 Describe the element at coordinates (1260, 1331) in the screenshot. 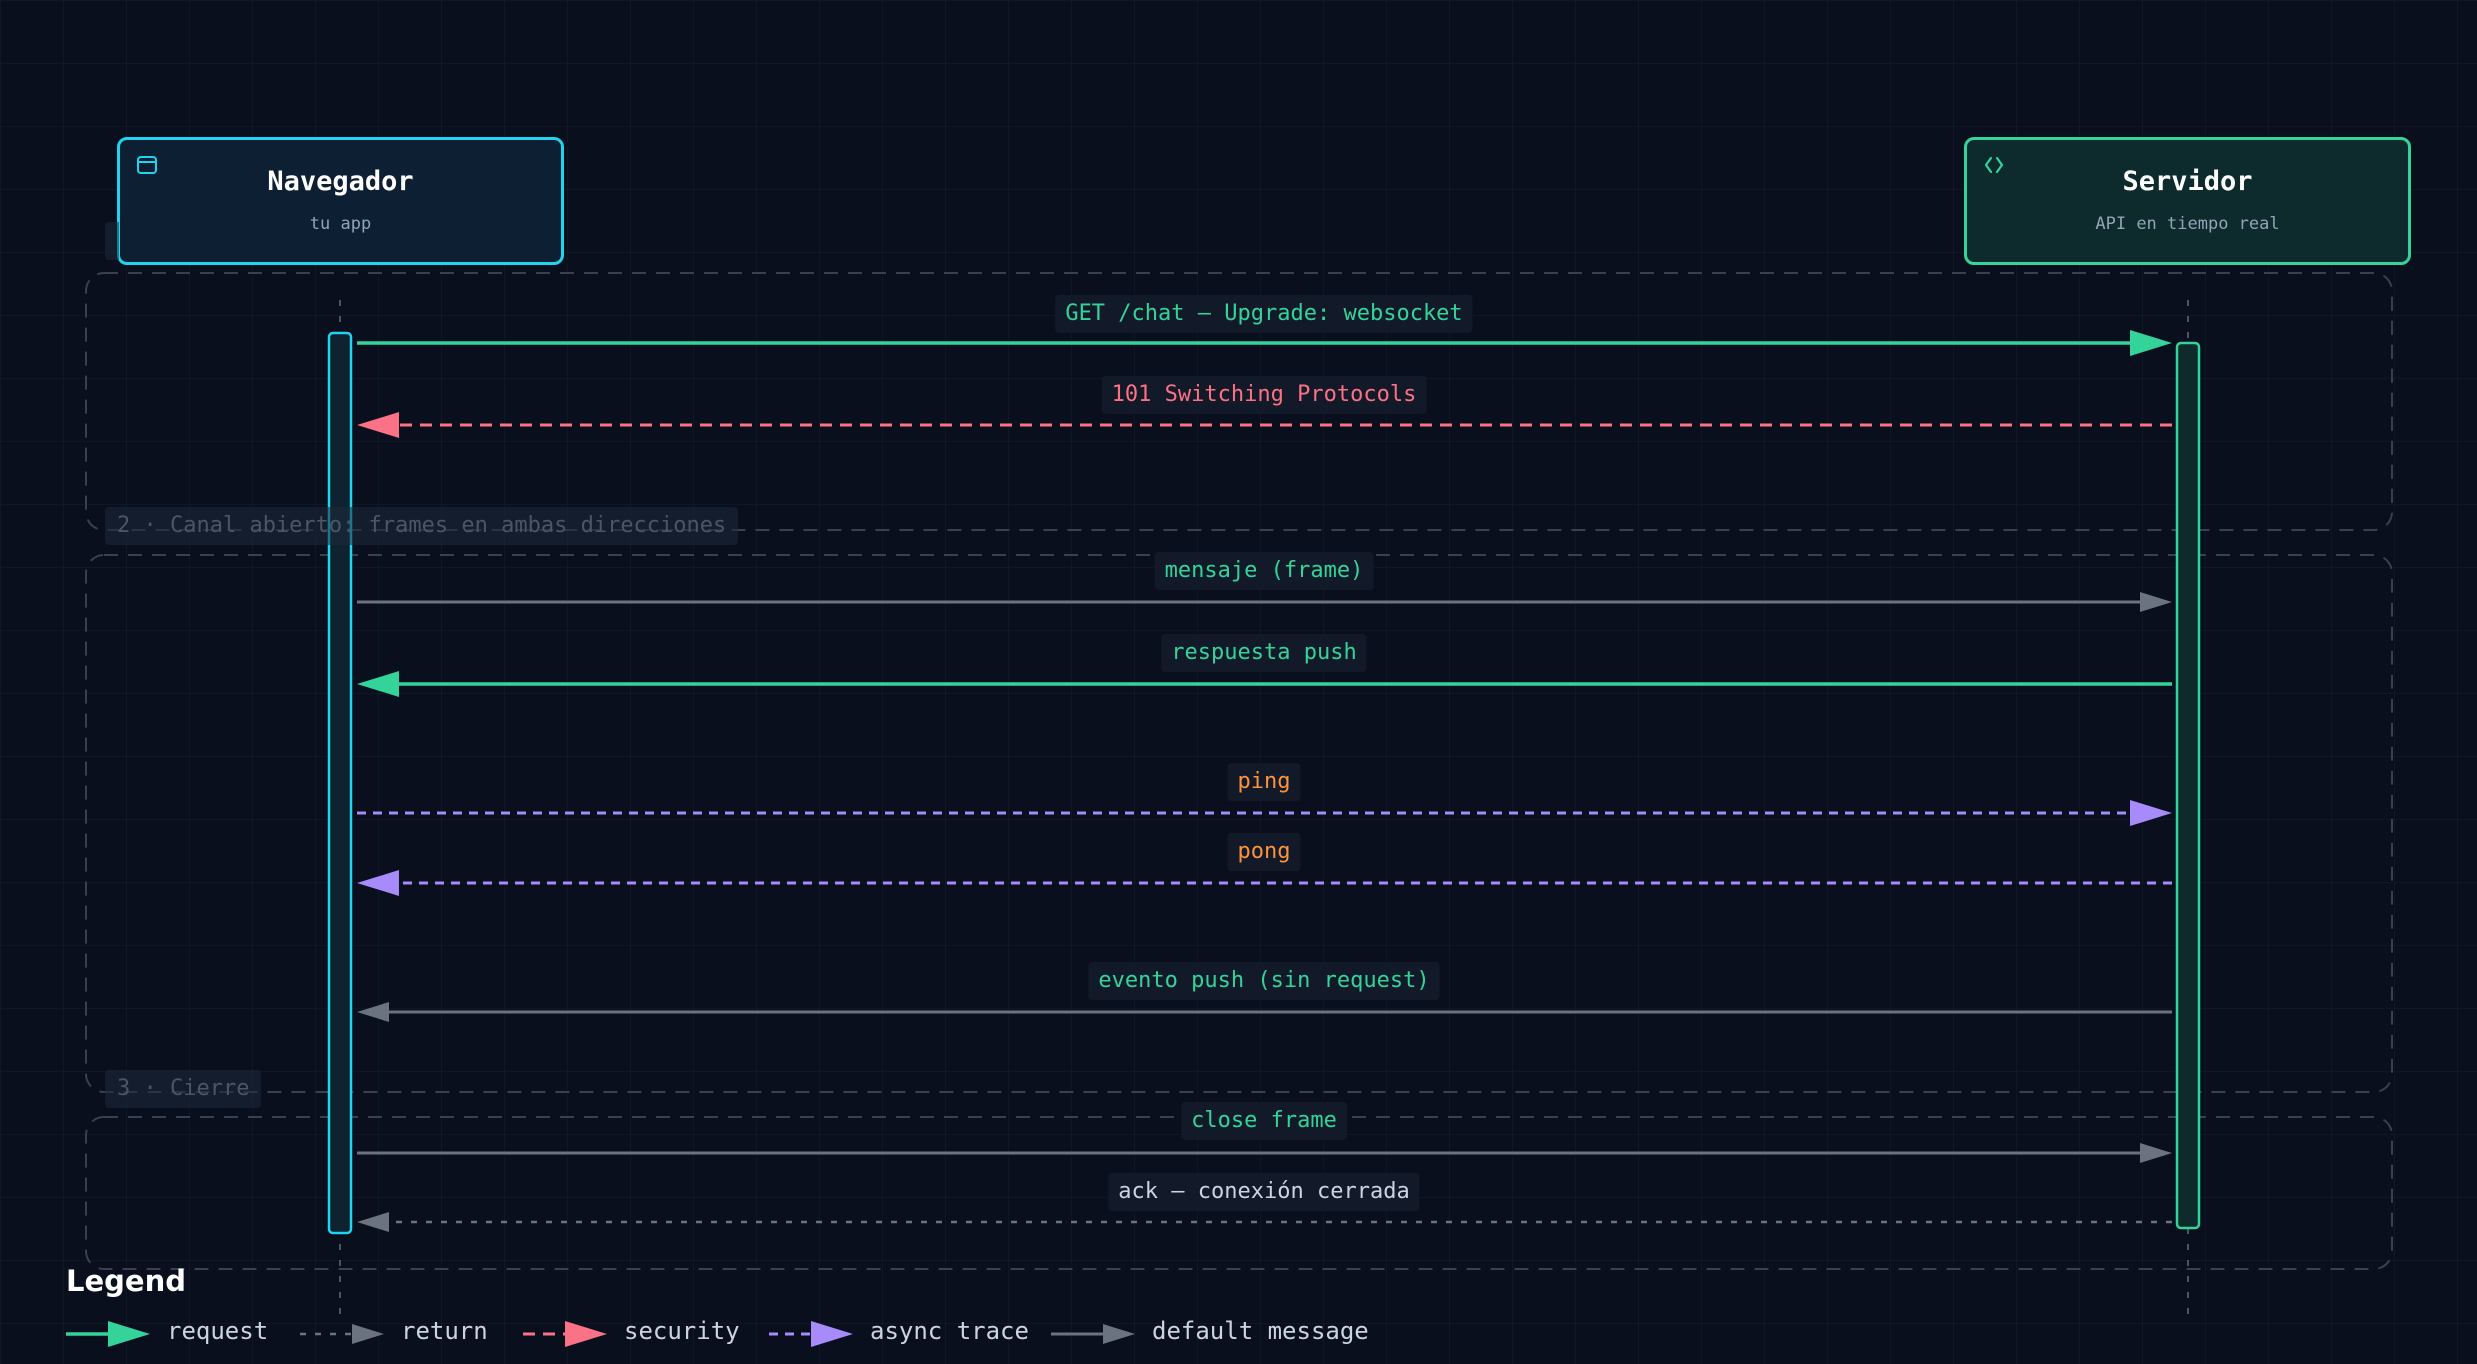

I see `legend-label-default: default message` at that location.